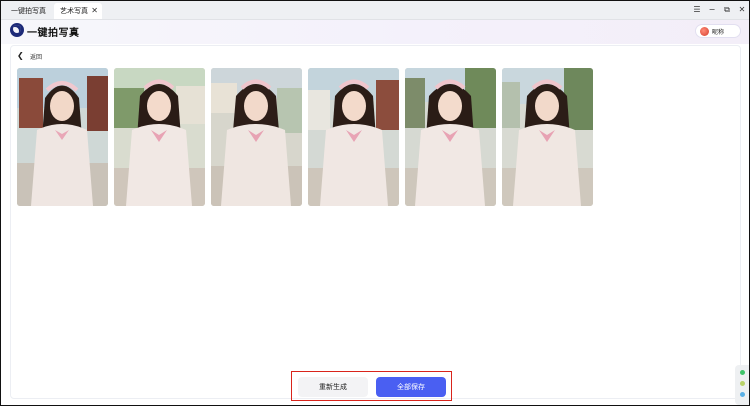 The width and height of the screenshot is (750, 406). I want to click on app-header: 一键拍写真 昵称, so click(375, 32).